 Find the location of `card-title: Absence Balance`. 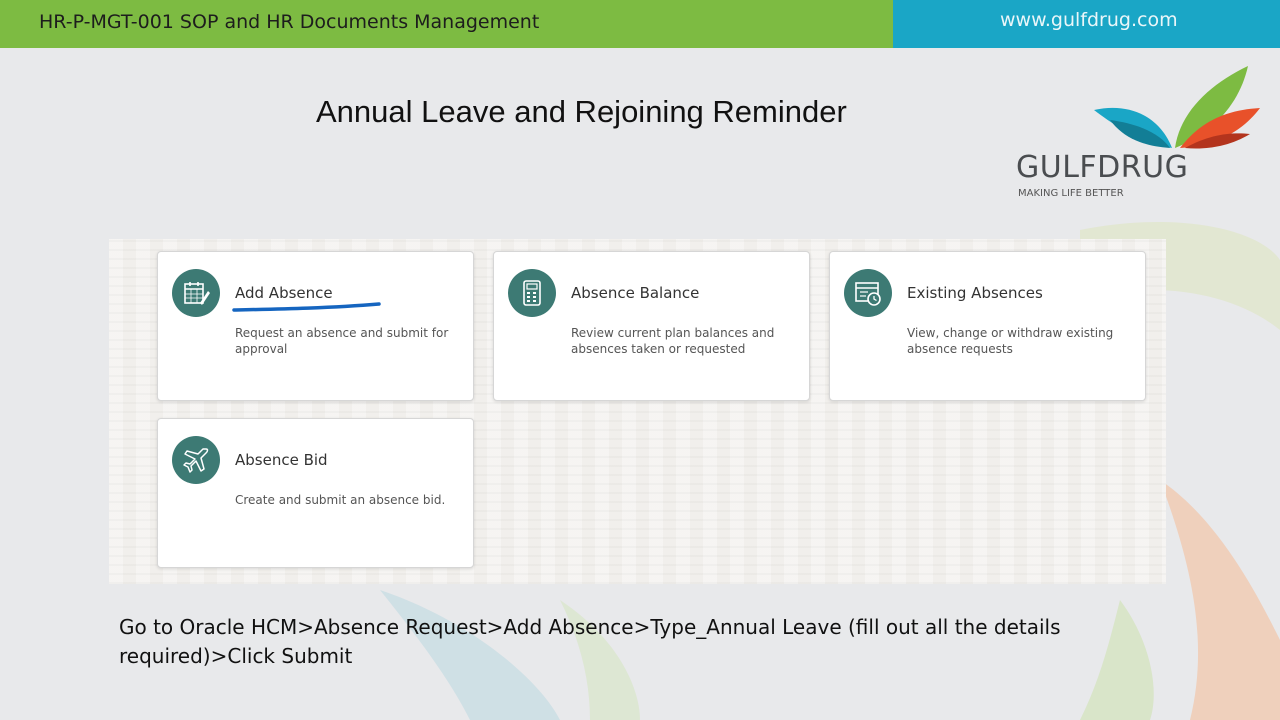

card-title: Absence Balance is located at coordinates (635, 293).